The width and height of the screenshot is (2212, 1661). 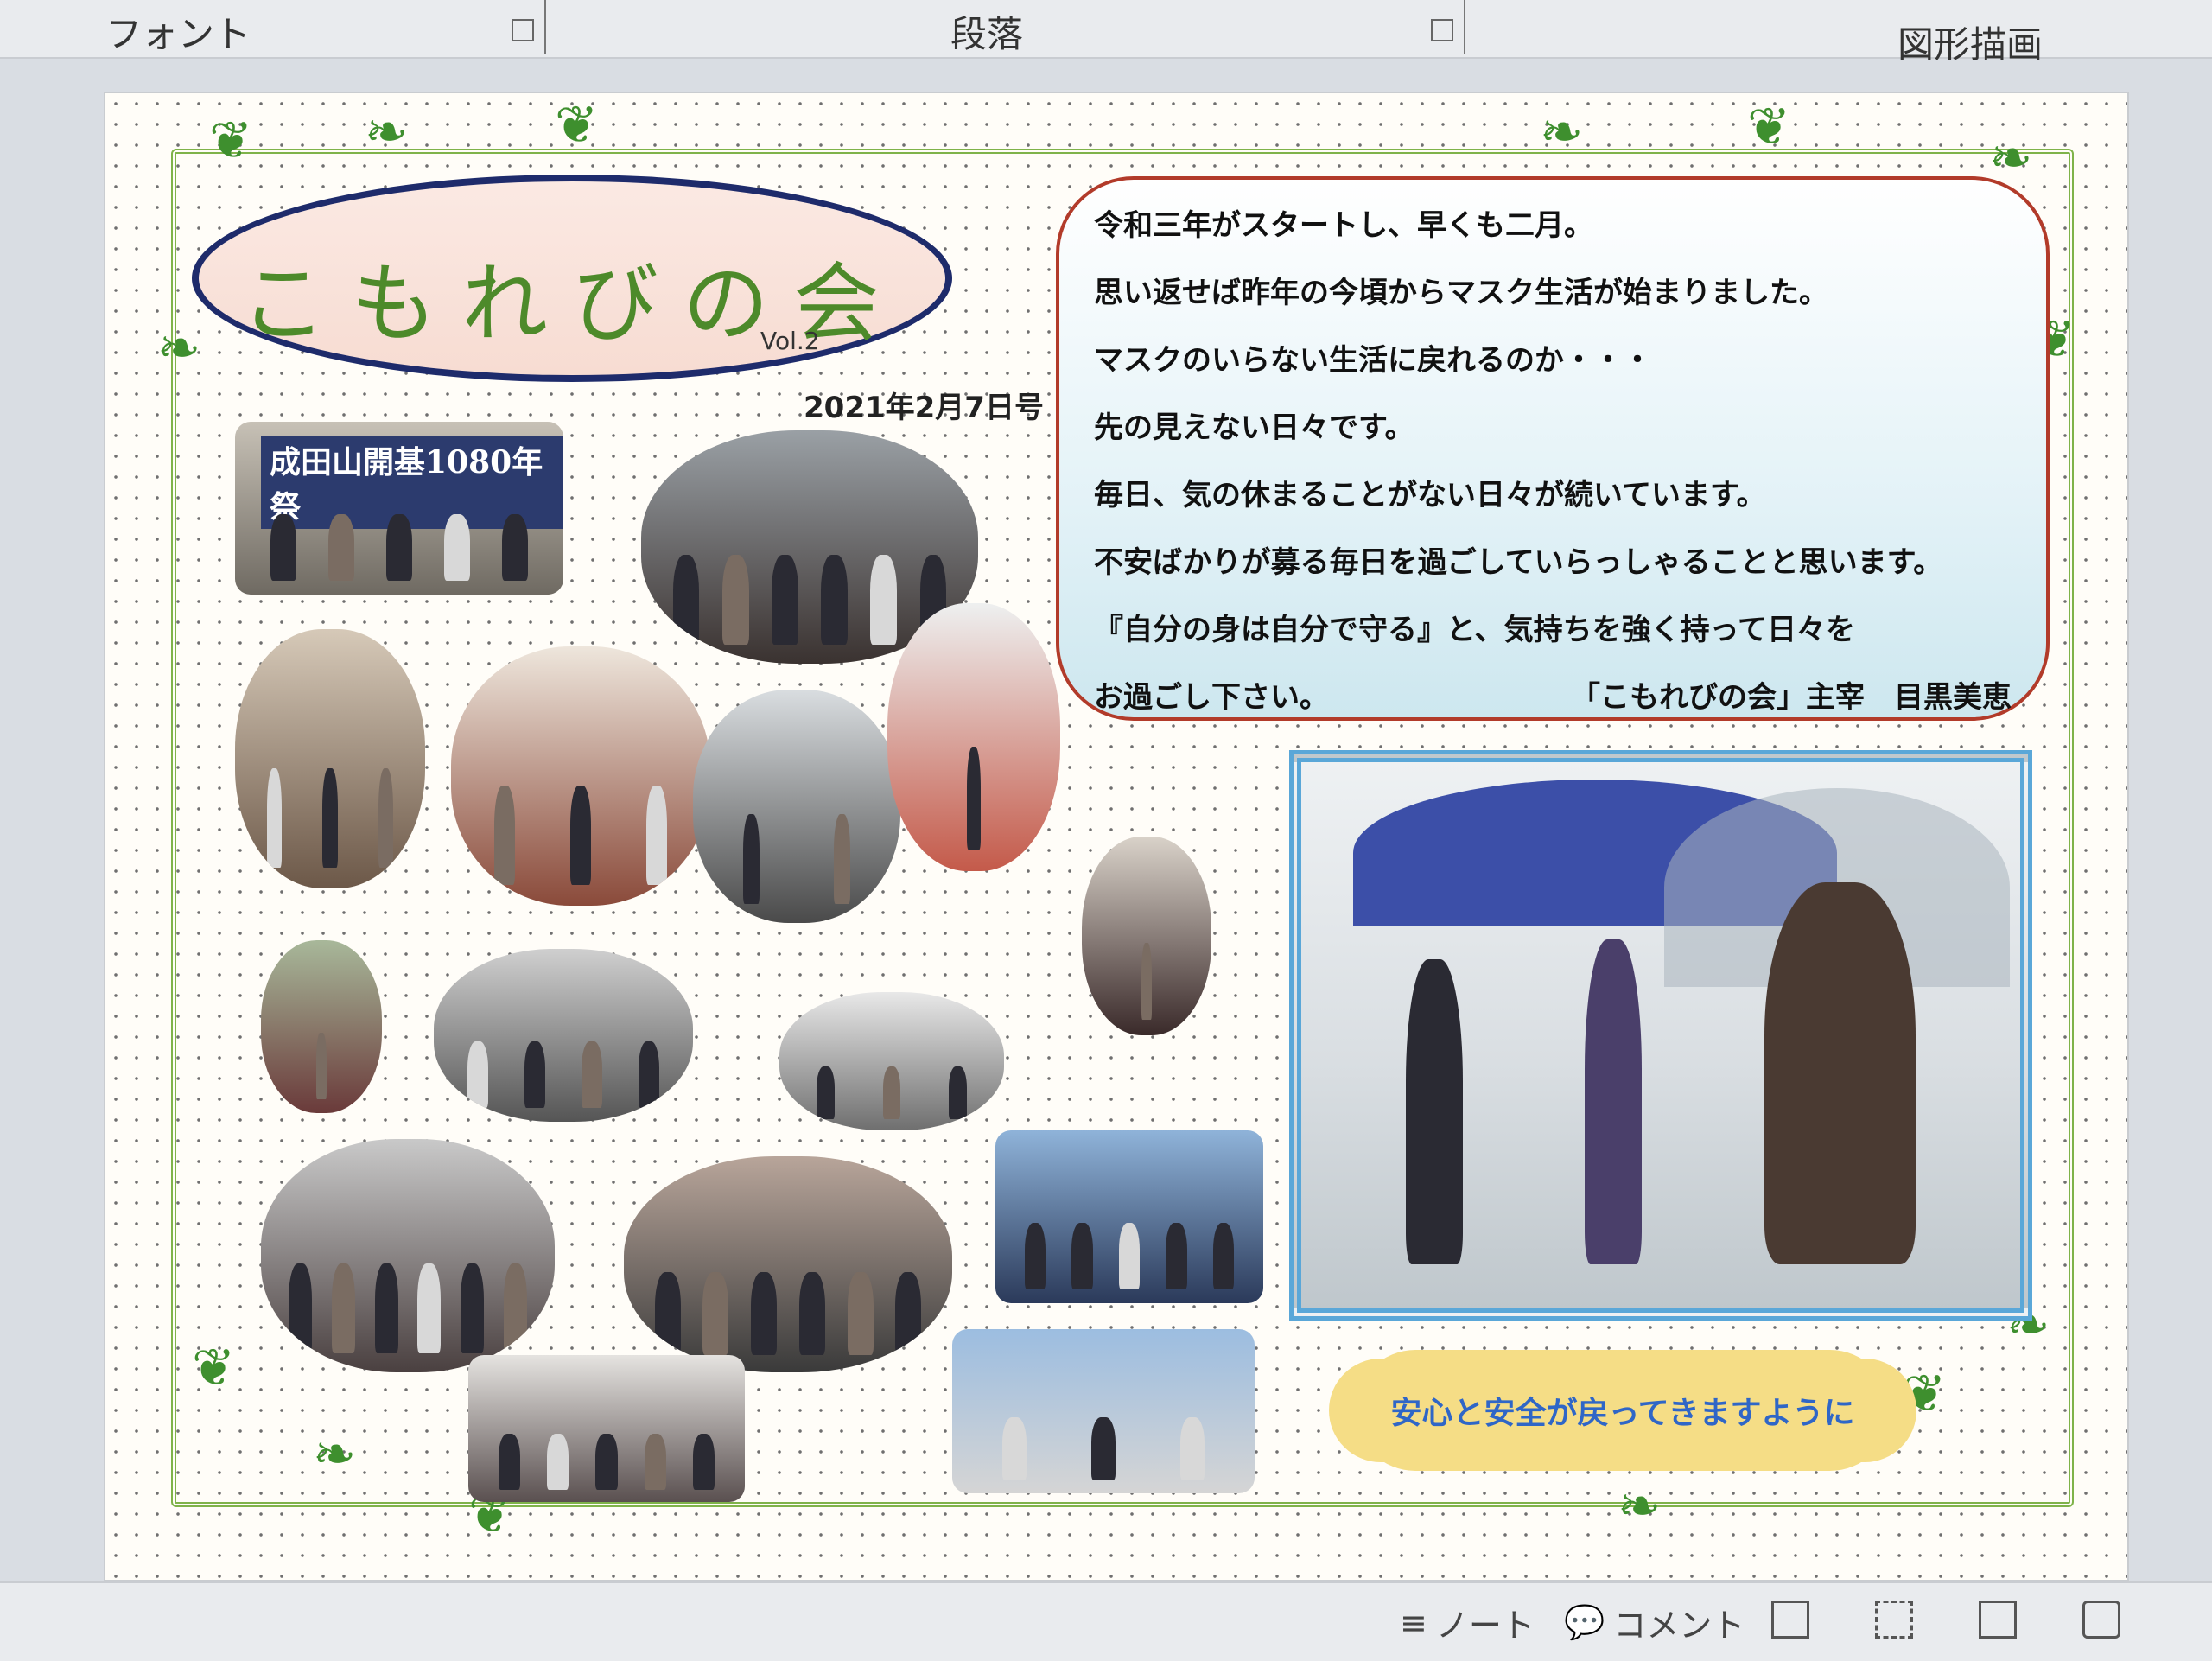 What do you see at coordinates (2101, 1620) in the screenshot?
I see `slideshow-view-icon` at bounding box center [2101, 1620].